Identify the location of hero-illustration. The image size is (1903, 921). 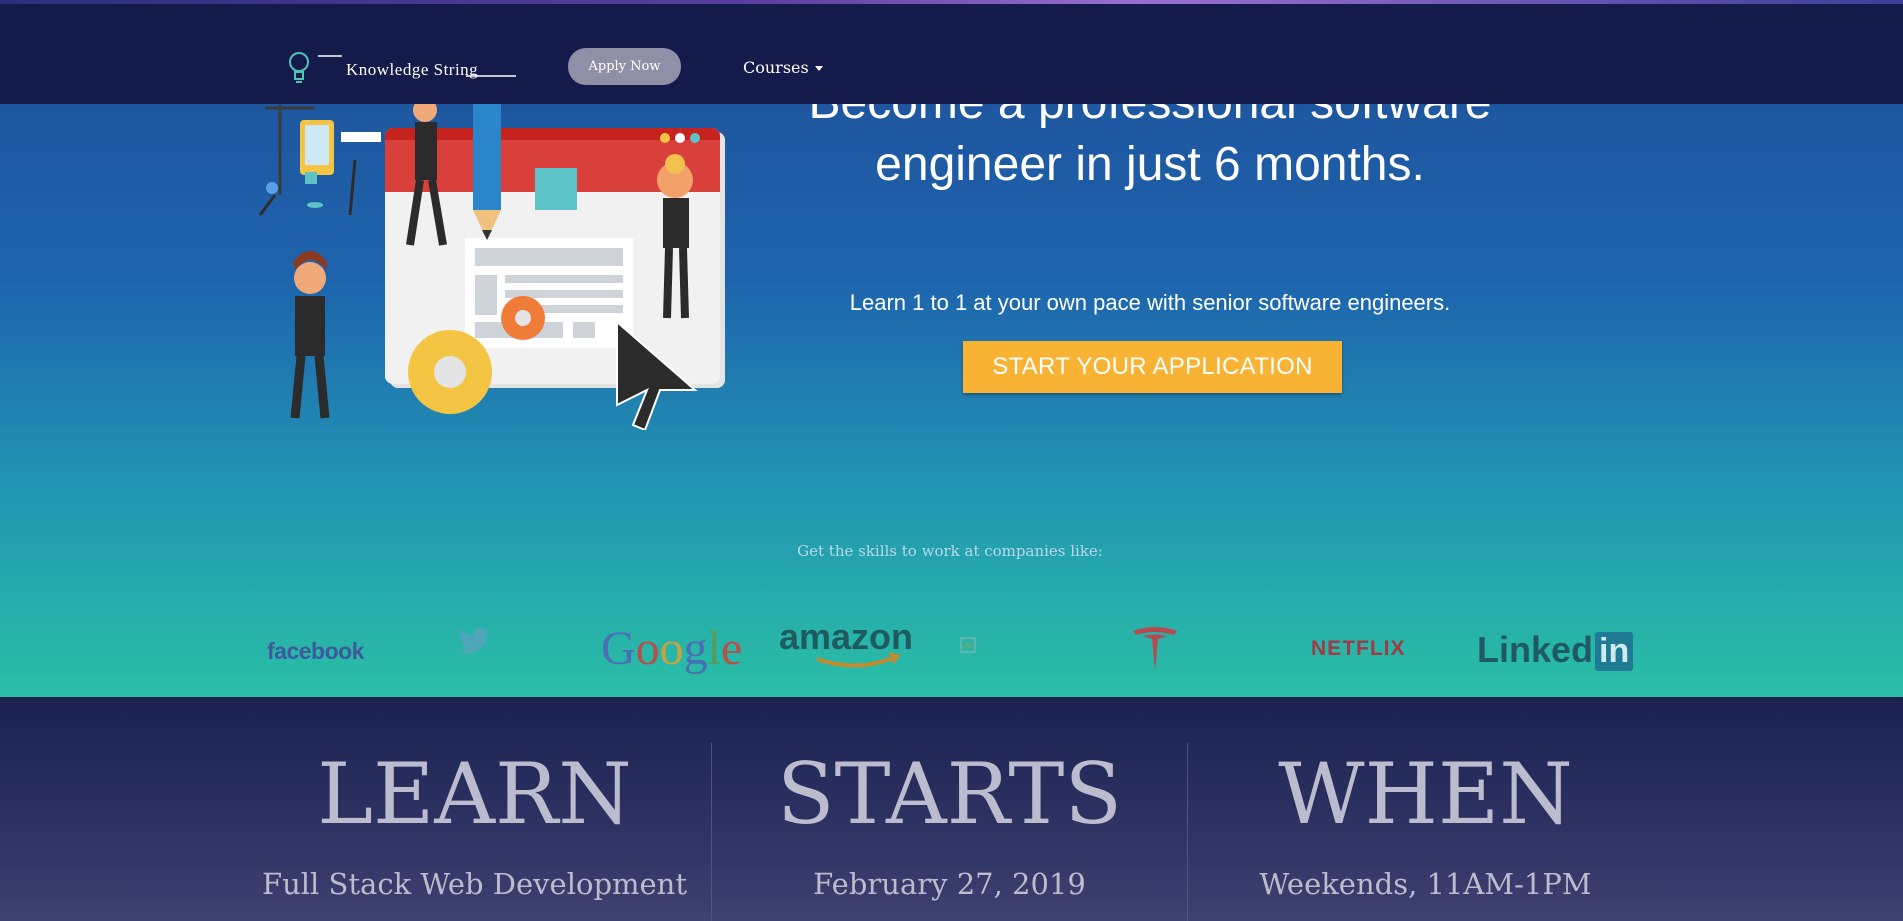
(491, 265).